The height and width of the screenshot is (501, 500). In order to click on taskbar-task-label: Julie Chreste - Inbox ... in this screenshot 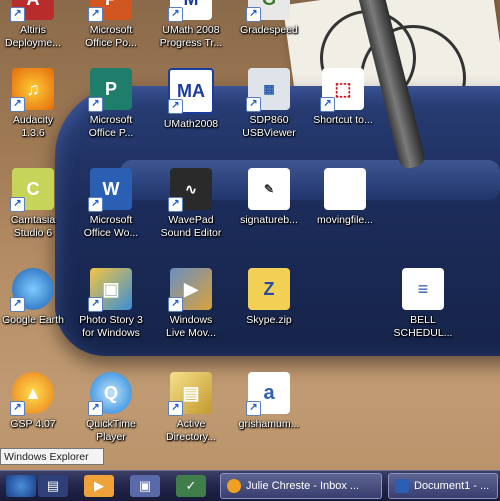, I will do `click(303, 486)`.